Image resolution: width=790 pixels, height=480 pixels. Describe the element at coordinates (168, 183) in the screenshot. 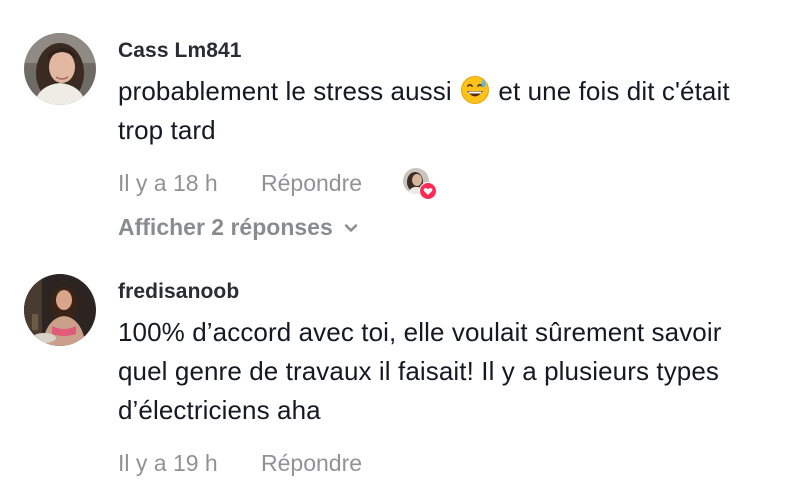

I see `comment-timestamp: Il y a 18 h` at that location.